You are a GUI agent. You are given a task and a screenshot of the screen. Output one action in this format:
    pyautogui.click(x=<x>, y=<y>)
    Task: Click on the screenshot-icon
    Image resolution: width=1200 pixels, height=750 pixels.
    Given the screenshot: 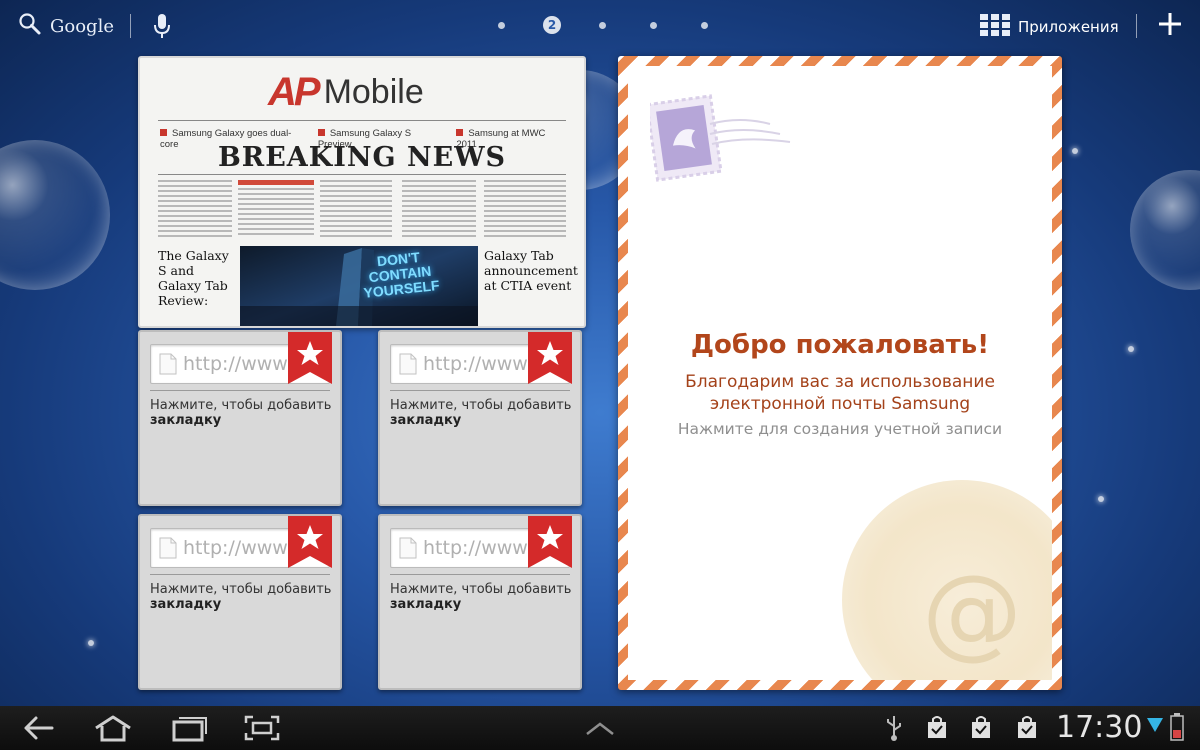 What is the action you would take?
    pyautogui.click(x=262, y=730)
    